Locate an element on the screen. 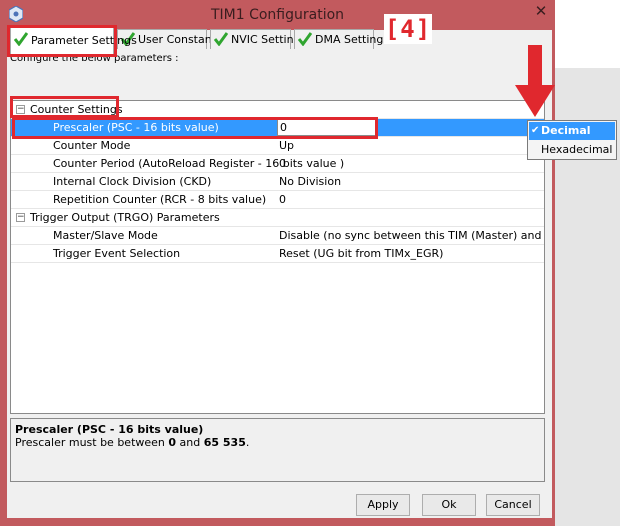 The image size is (620, 526). category-row-trigger-output: − Trigger Output (TRGO) Parameters is located at coordinates (277, 218).